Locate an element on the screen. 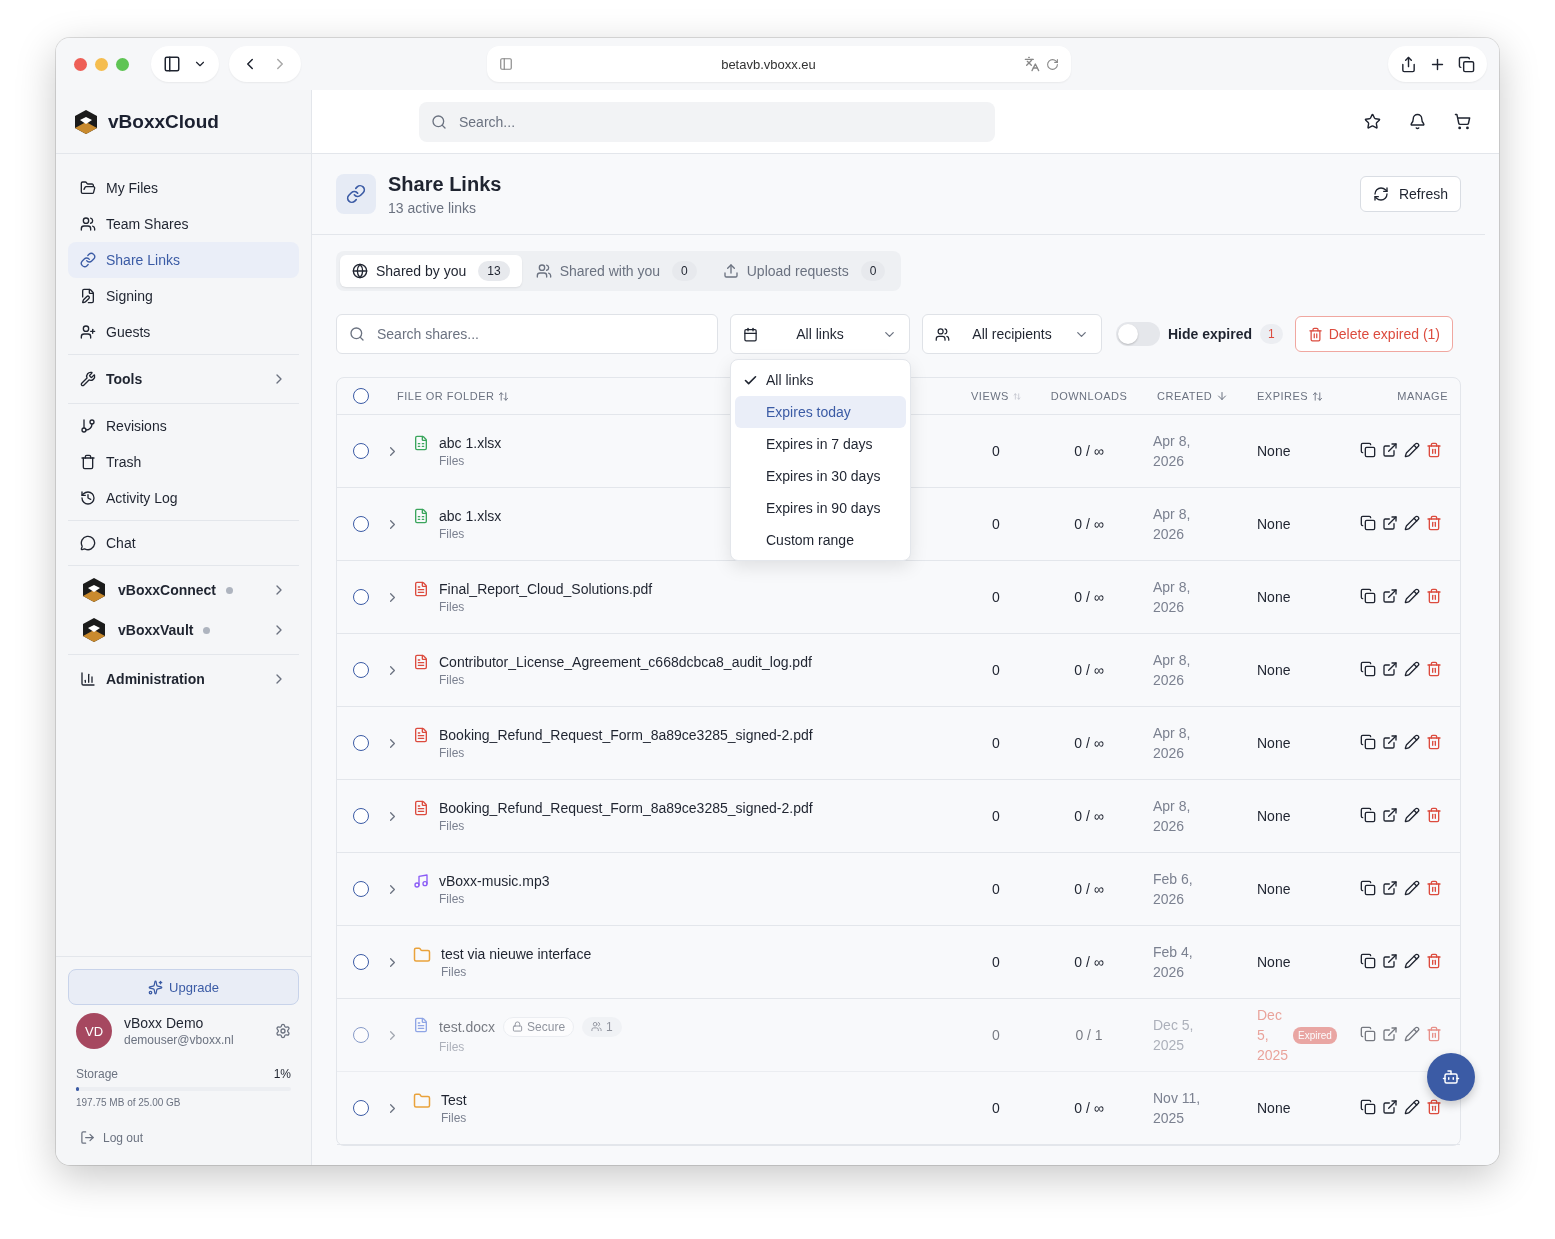  sidebar-item: Activity Log is located at coordinates (183, 498).